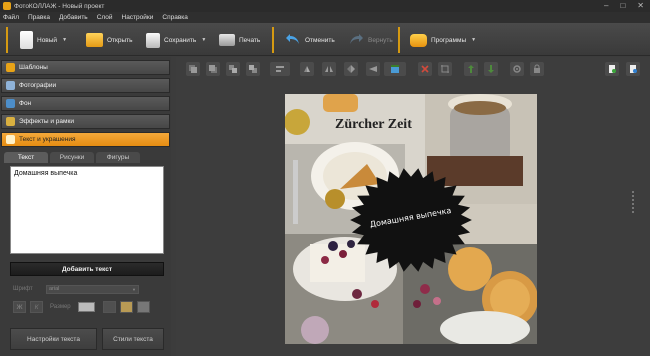 This screenshot has width=650, height=356. Describe the element at coordinates (193, 69) in the screenshot. I see `layer-back-icon` at that location.